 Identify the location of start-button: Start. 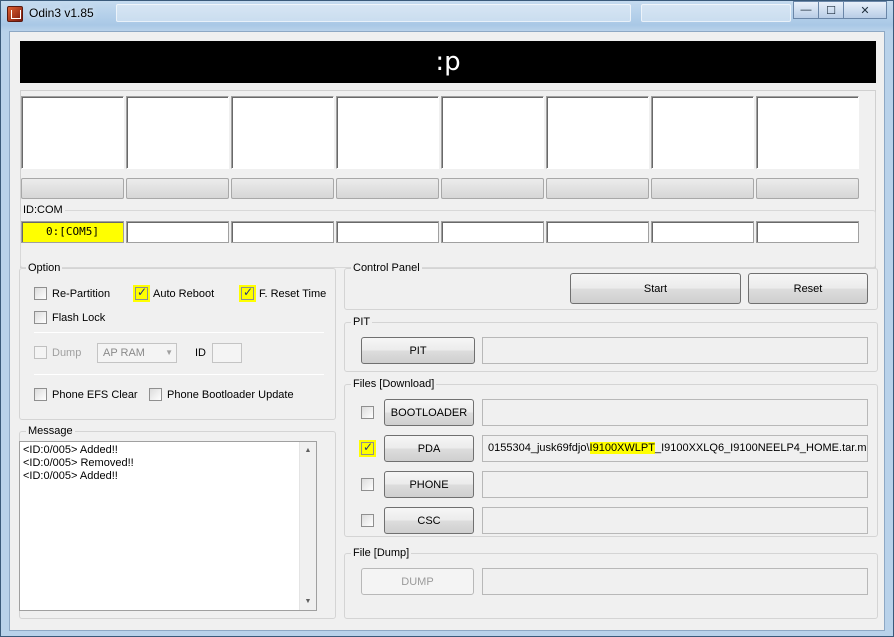
(655, 288).